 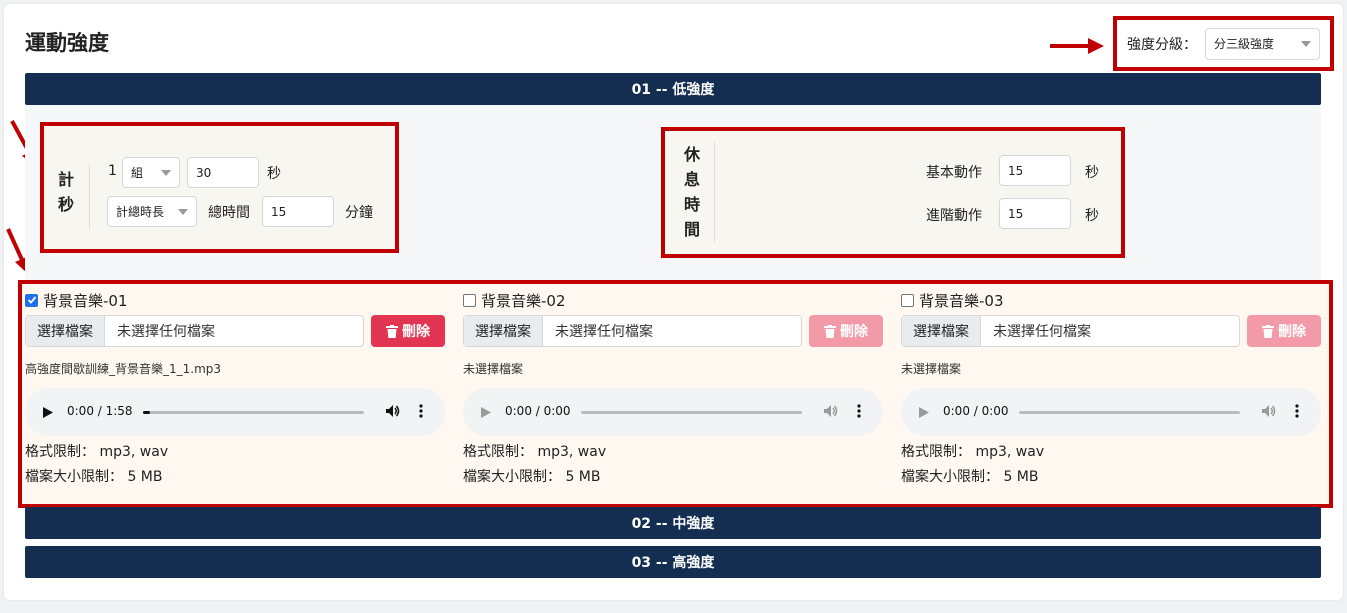 I want to click on timer-mode-select: 計總時長, so click(x=152, y=211).